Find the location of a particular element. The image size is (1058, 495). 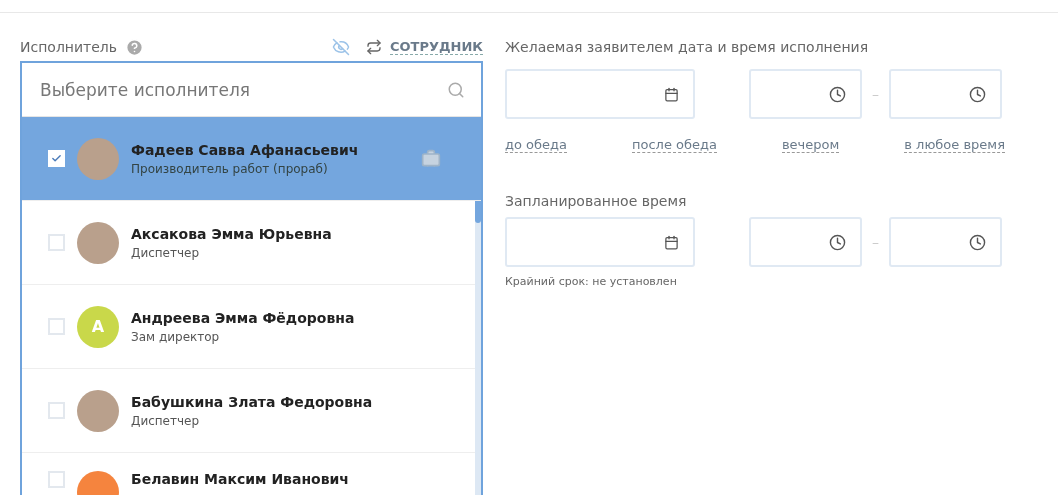

check-icon is located at coordinates (56, 158).